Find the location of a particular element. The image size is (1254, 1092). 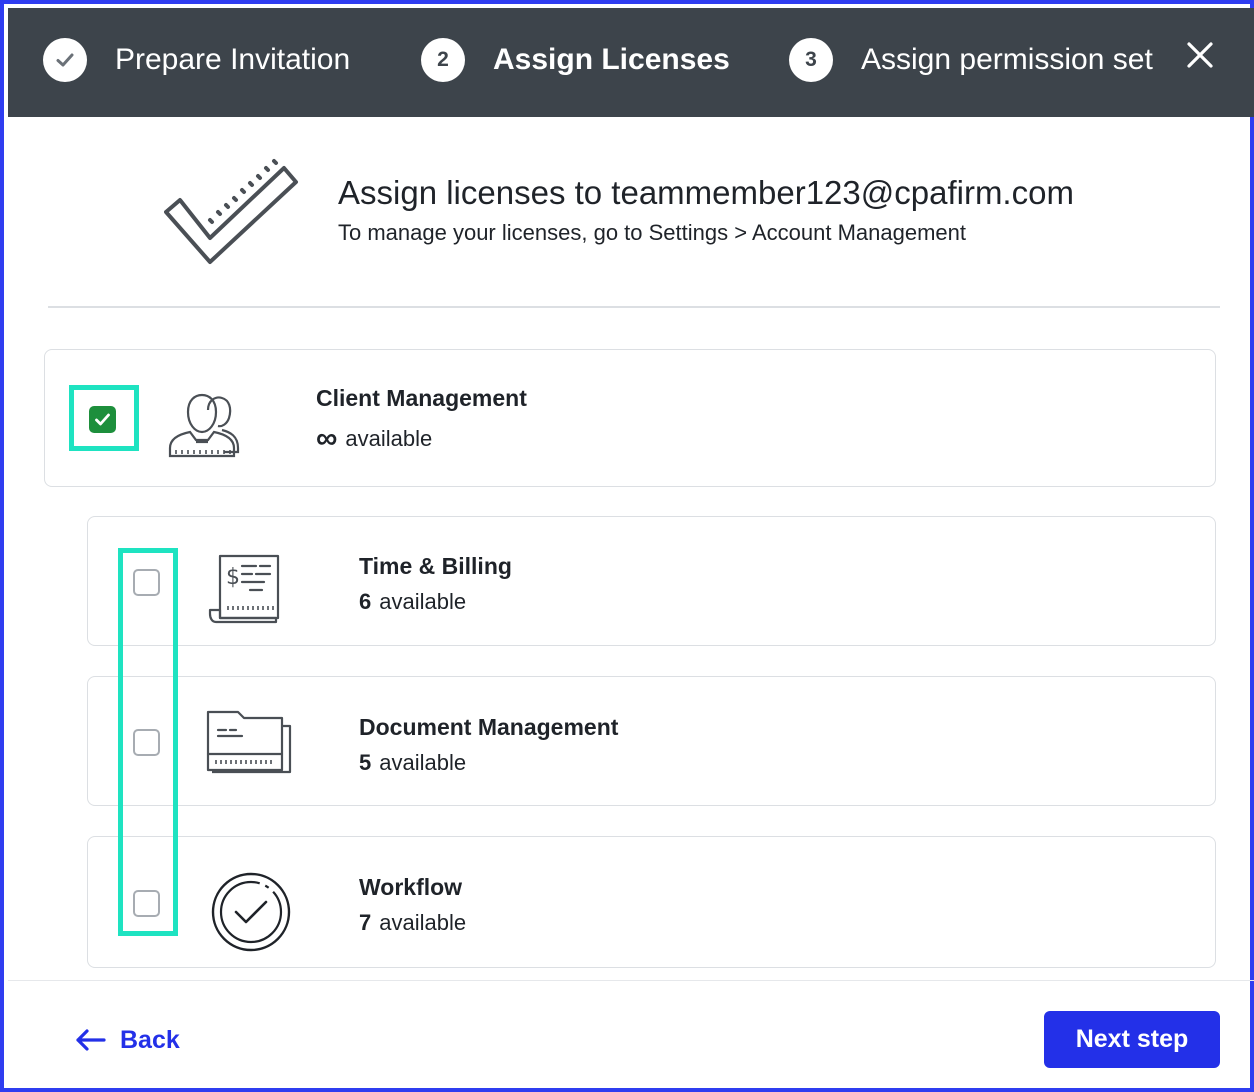

step-label: Assign permission set is located at coordinates (1007, 59).